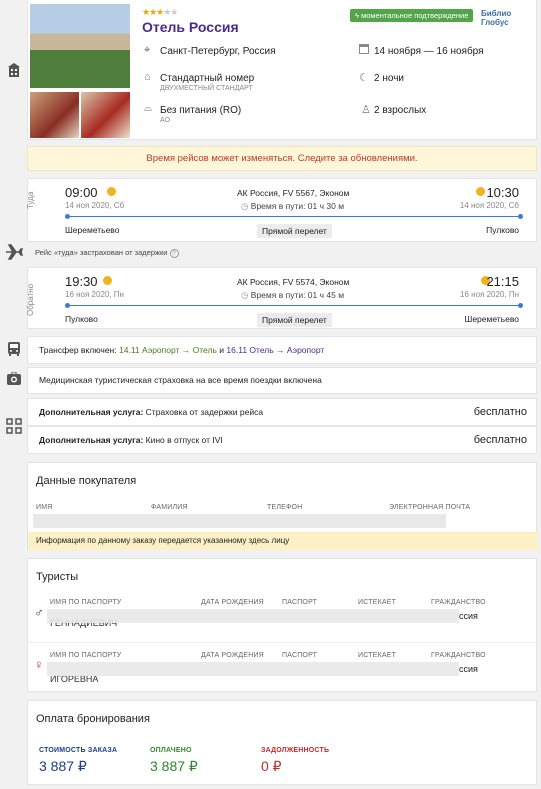 The width and height of the screenshot is (541, 789). What do you see at coordinates (400, 110) in the screenshot?
I see `guests-count: 2 взрослых` at bounding box center [400, 110].